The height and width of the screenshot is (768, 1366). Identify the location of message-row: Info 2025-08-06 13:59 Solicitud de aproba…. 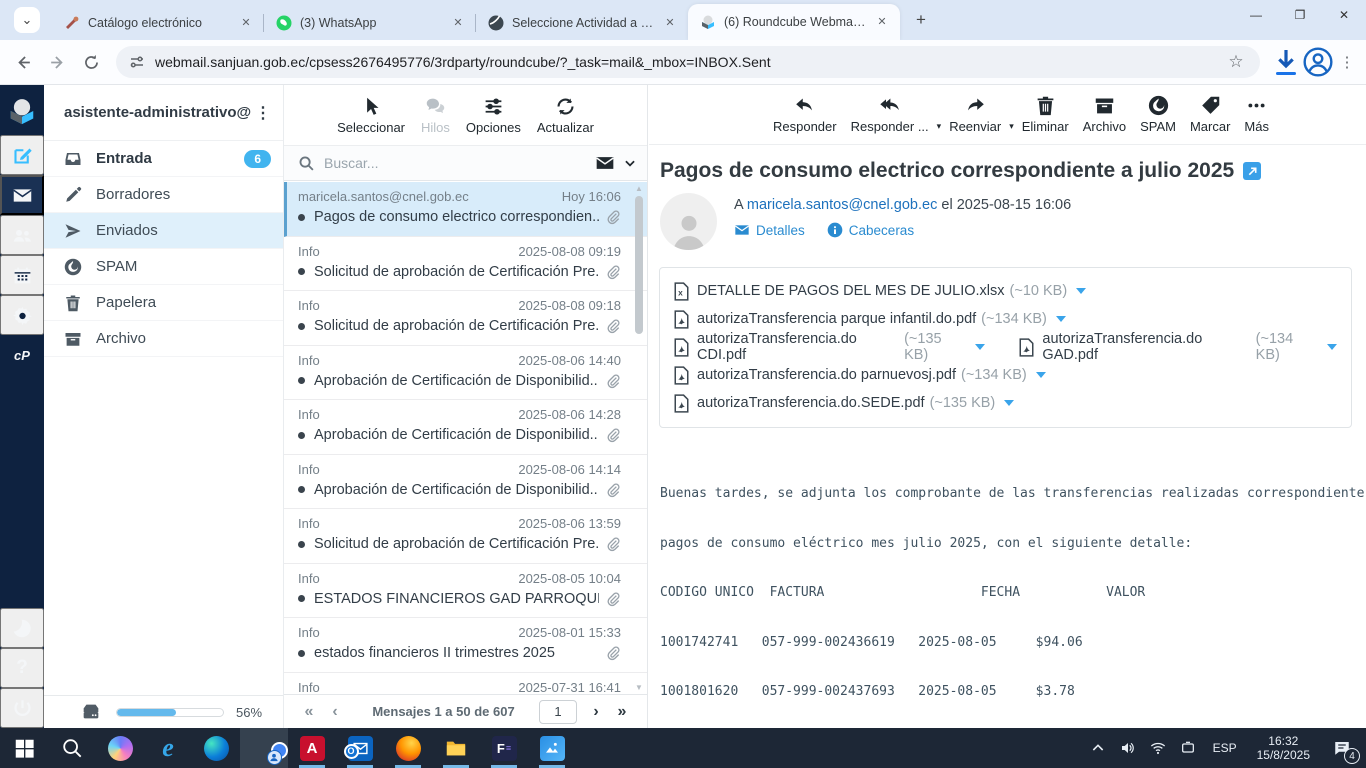
(465, 536).